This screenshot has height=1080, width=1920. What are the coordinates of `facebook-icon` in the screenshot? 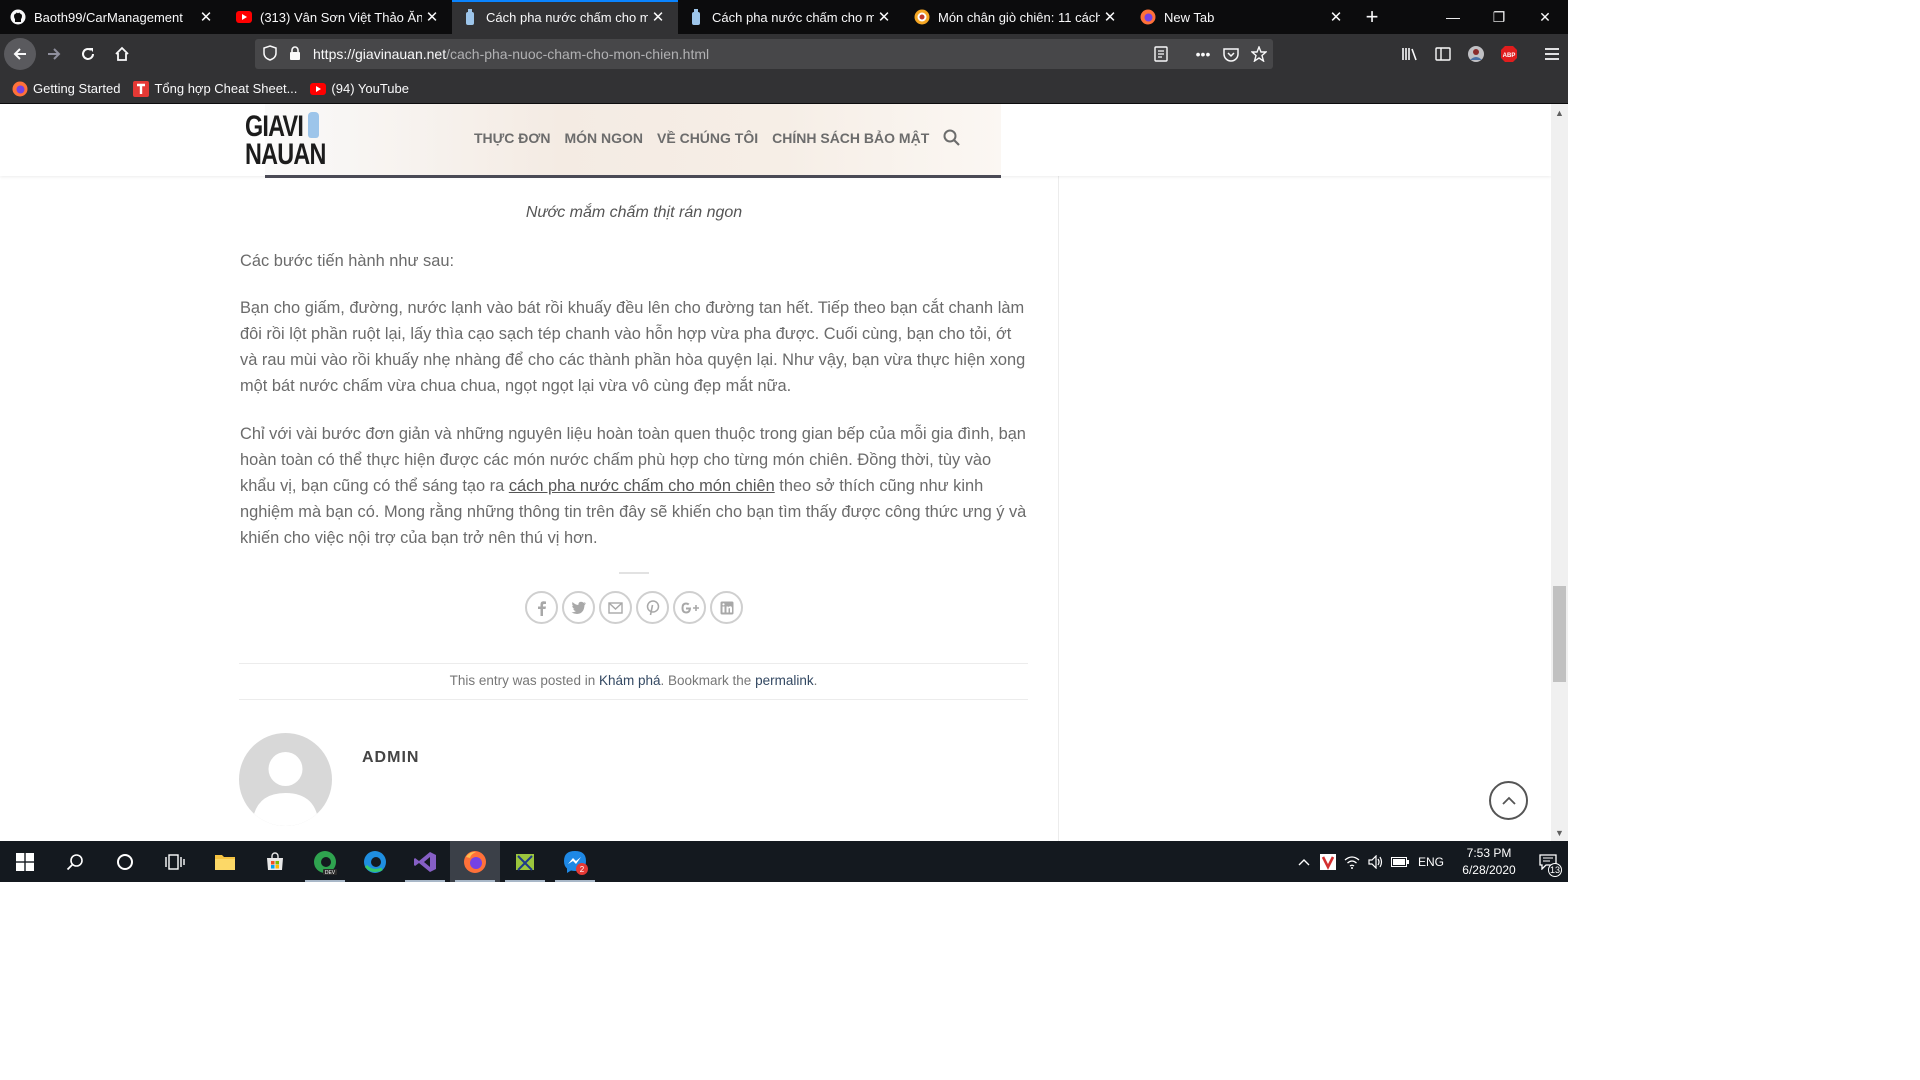 It's located at (541, 608).